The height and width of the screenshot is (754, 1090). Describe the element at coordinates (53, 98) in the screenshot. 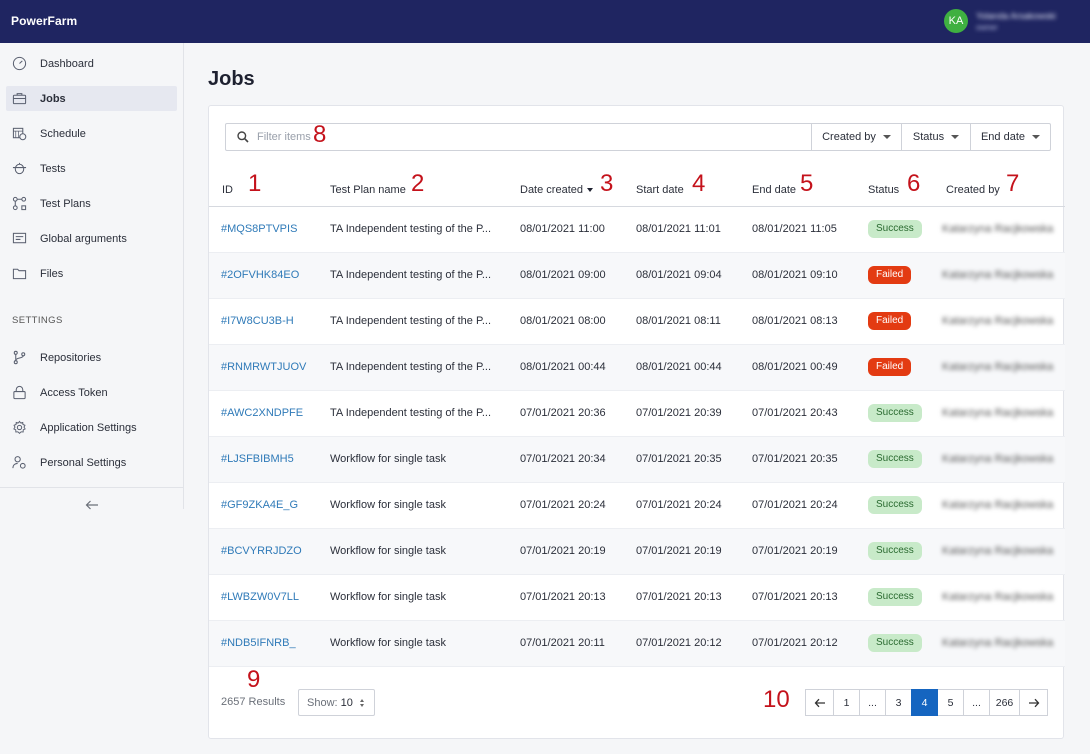

I see `sidebar-item-label: Jobs` at that location.